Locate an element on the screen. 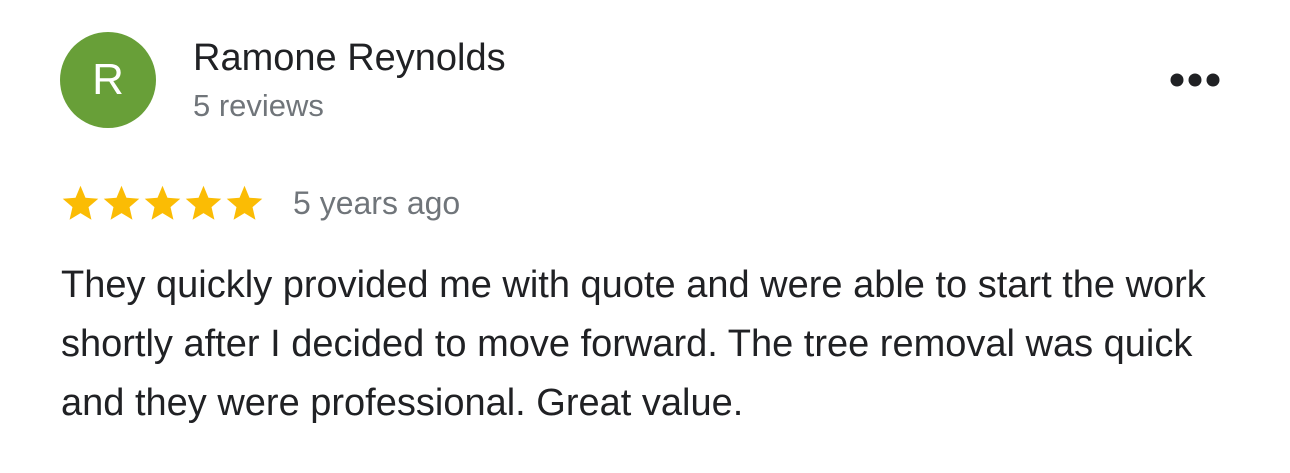 The height and width of the screenshot is (473, 1290). more-options-button is located at coordinates (1195, 80).